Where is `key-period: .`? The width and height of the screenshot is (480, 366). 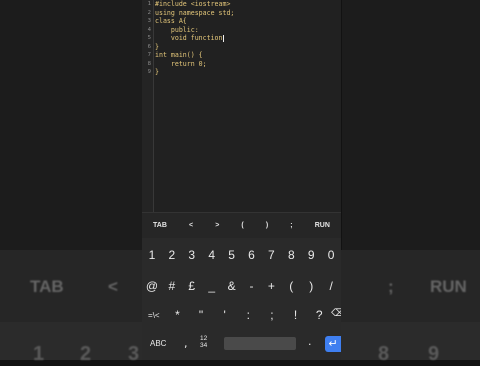 key-period: . is located at coordinates (310, 341).